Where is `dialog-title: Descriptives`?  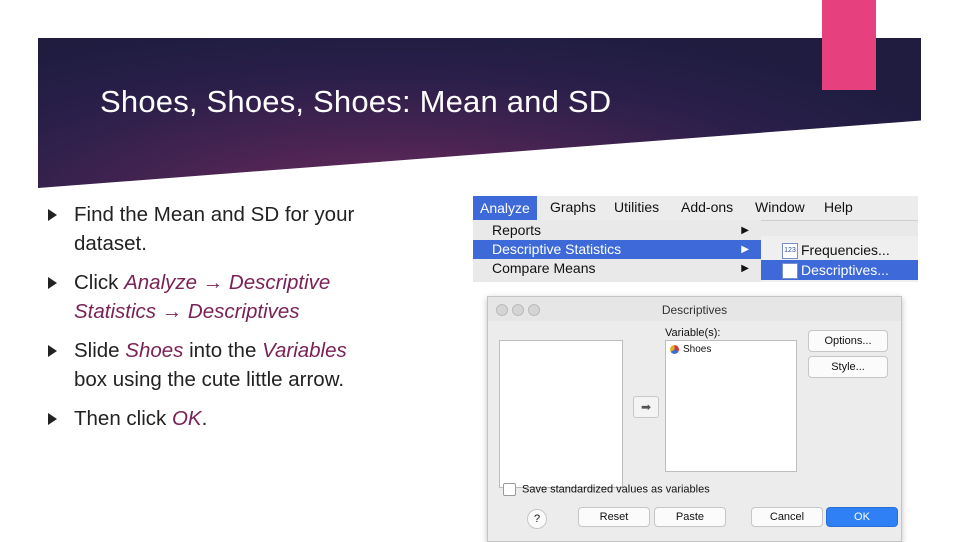
dialog-title: Descriptives is located at coordinates (694, 310).